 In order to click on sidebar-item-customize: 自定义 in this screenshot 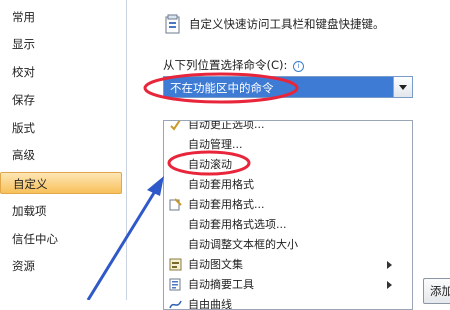, I will do `click(61, 183)`.